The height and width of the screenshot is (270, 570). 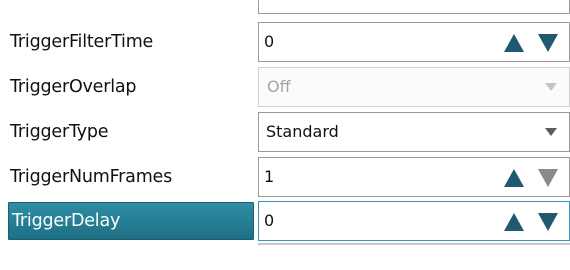 I want to click on field-underline, so click(x=414, y=244).